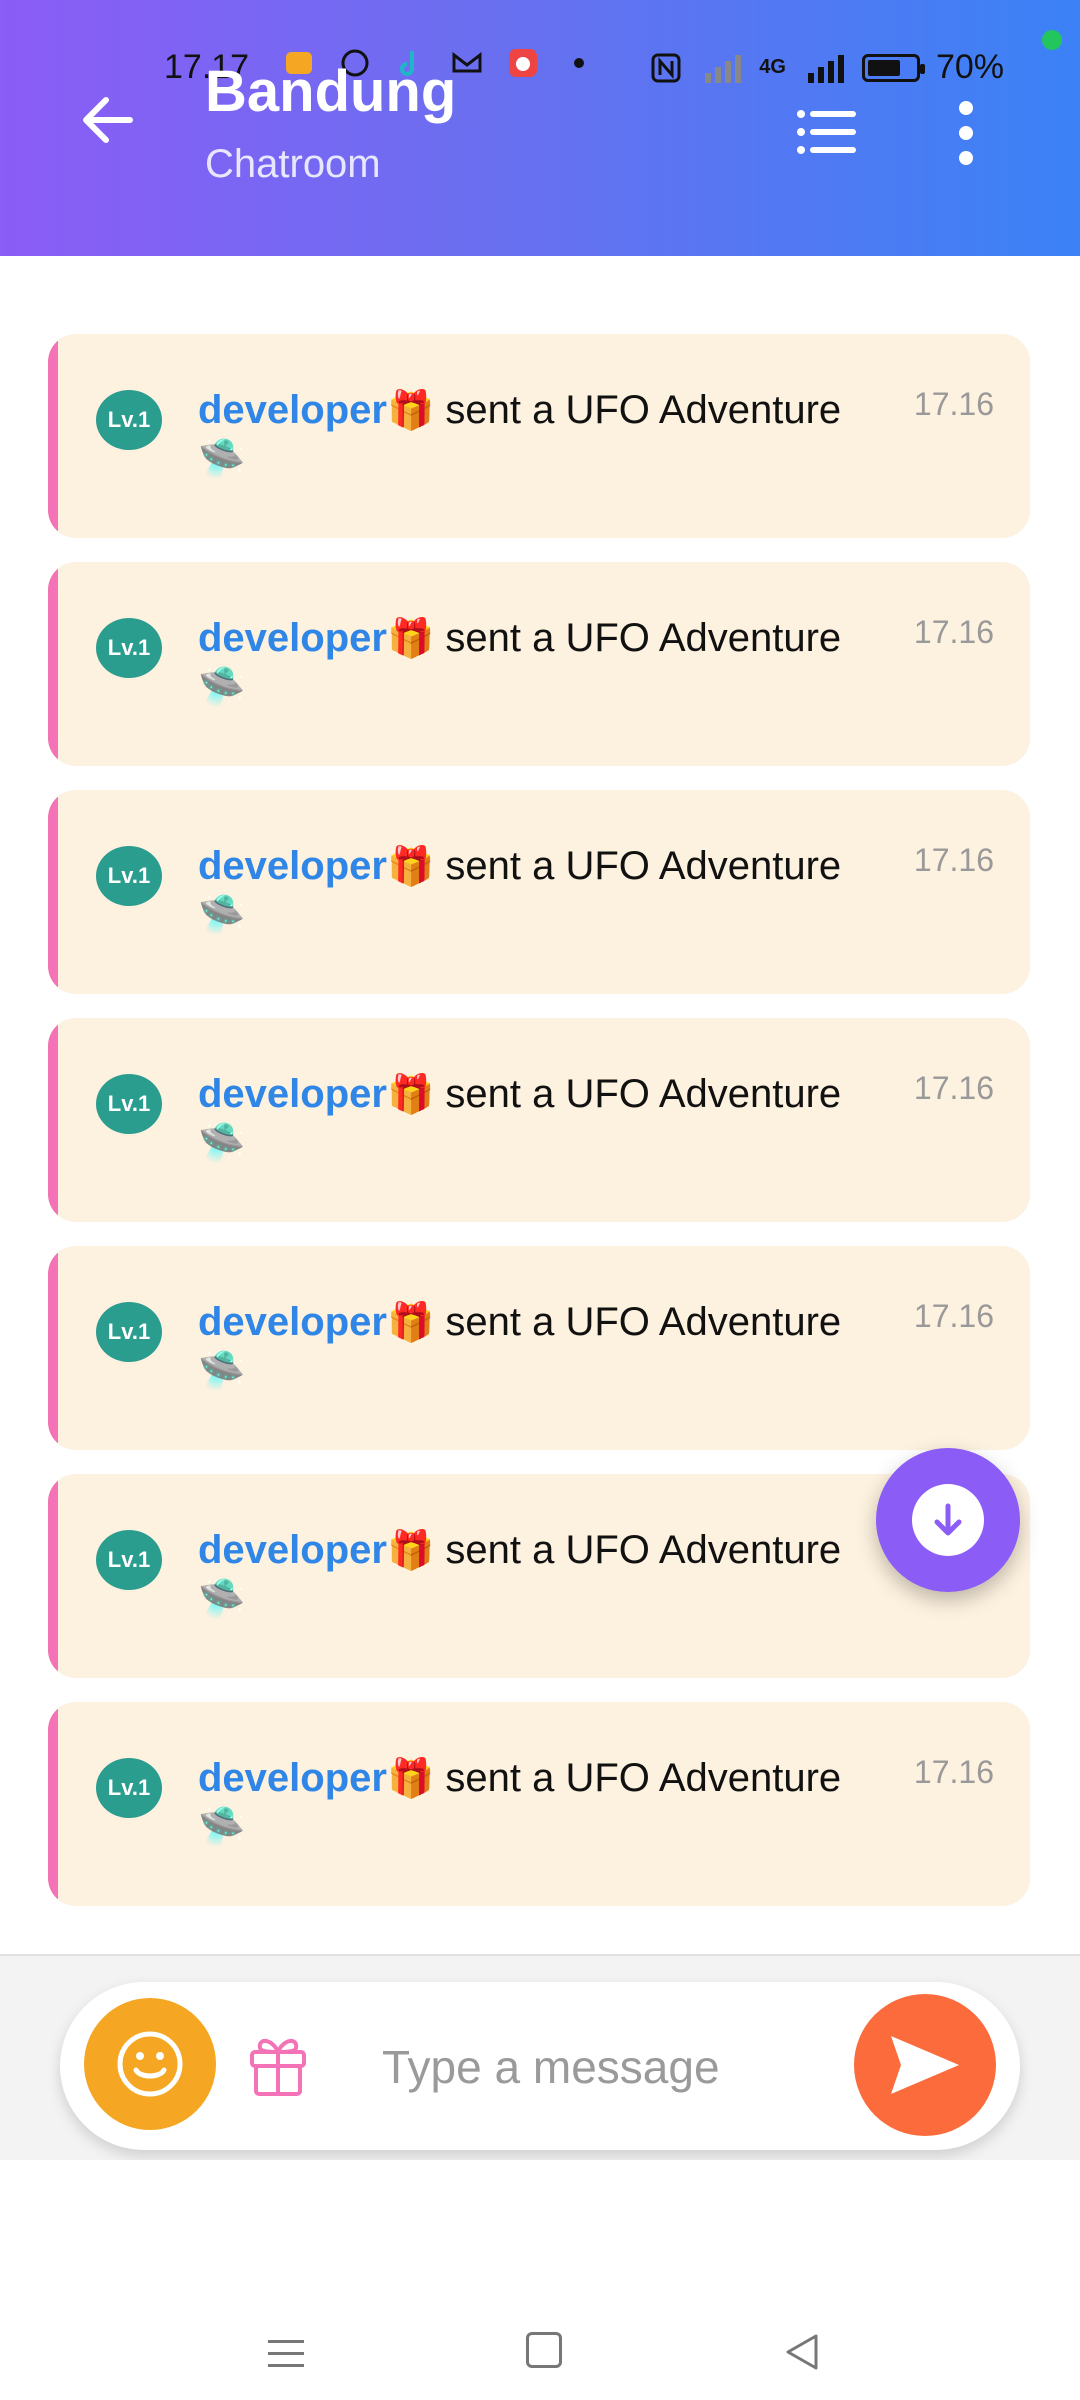 This screenshot has width=1080, height=2400. I want to click on message-composer, so click(540, 2066).